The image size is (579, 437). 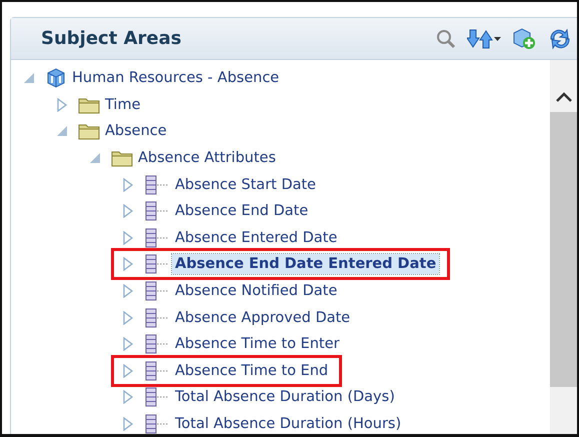 What do you see at coordinates (564, 97) in the screenshot?
I see `scroll-up-icon` at bounding box center [564, 97].